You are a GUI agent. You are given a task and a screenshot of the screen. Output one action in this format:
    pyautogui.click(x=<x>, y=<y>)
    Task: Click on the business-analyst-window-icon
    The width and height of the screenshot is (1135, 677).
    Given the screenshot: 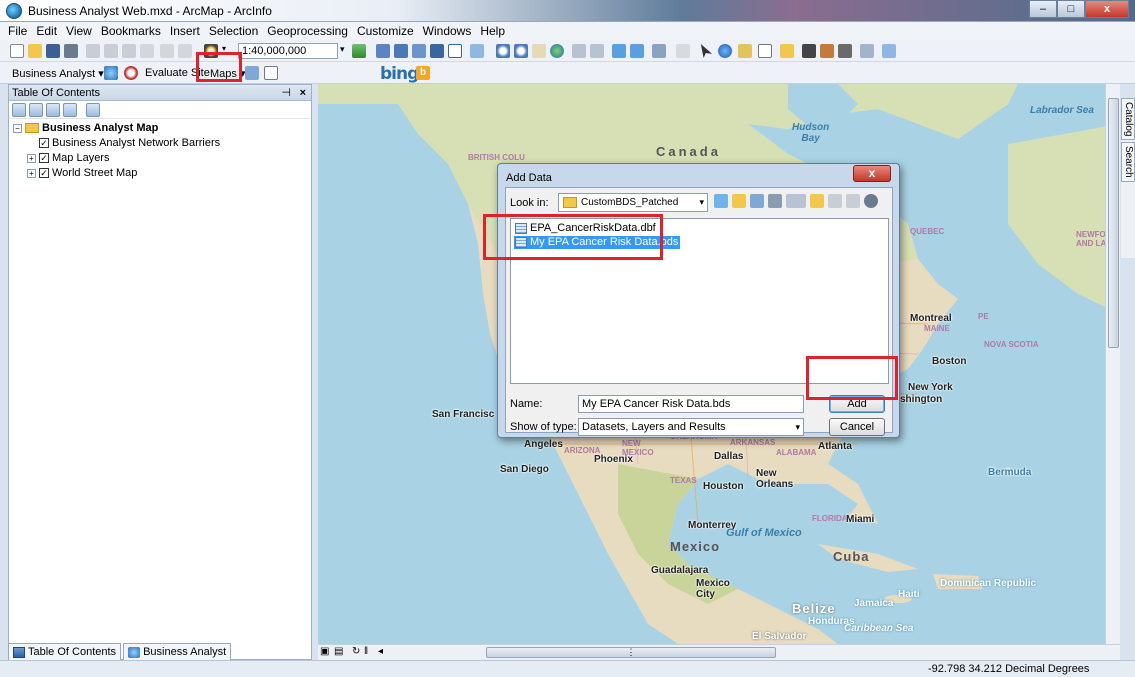 What is the action you would take?
    pyautogui.click(x=111, y=73)
    